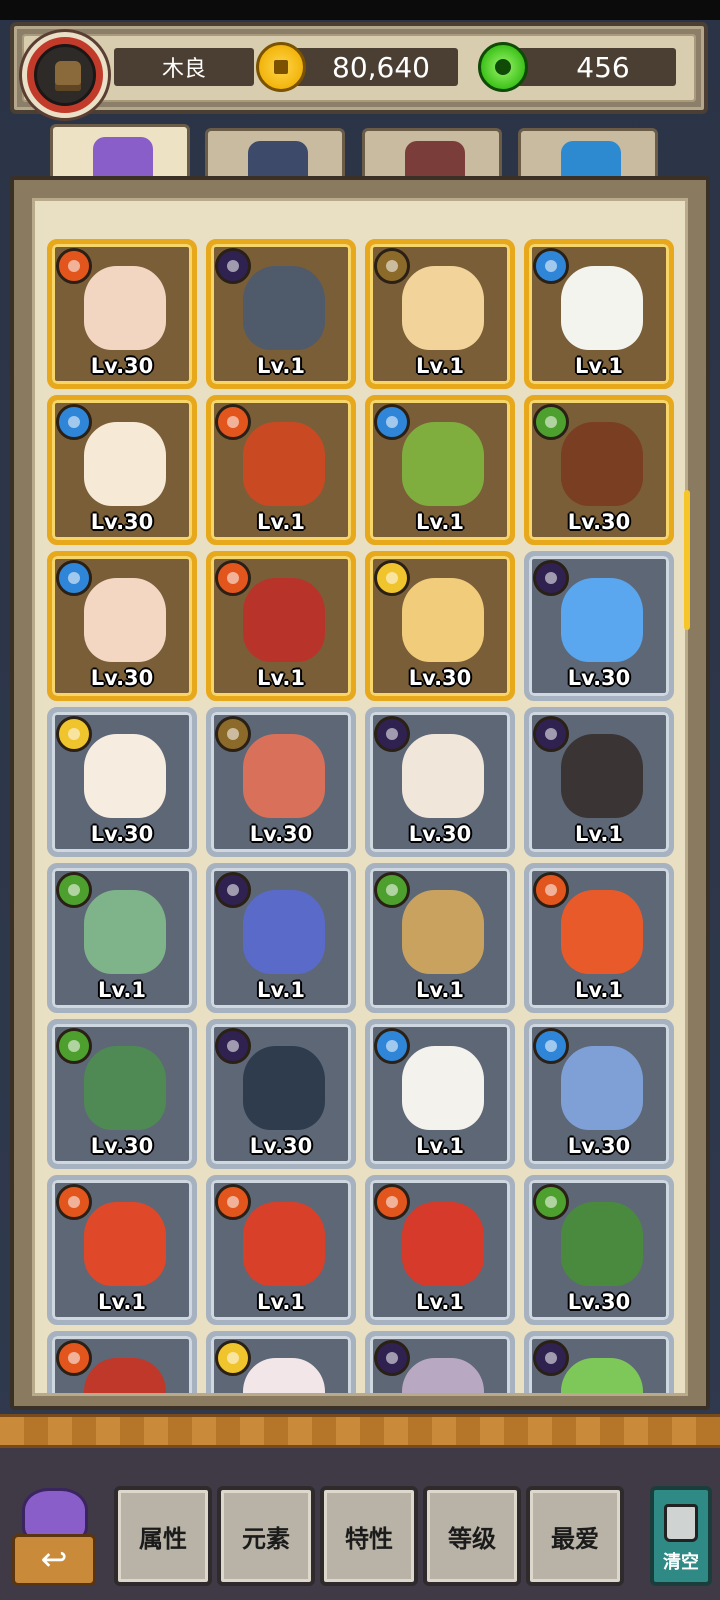  I want to click on player-avatar, so click(65, 75).